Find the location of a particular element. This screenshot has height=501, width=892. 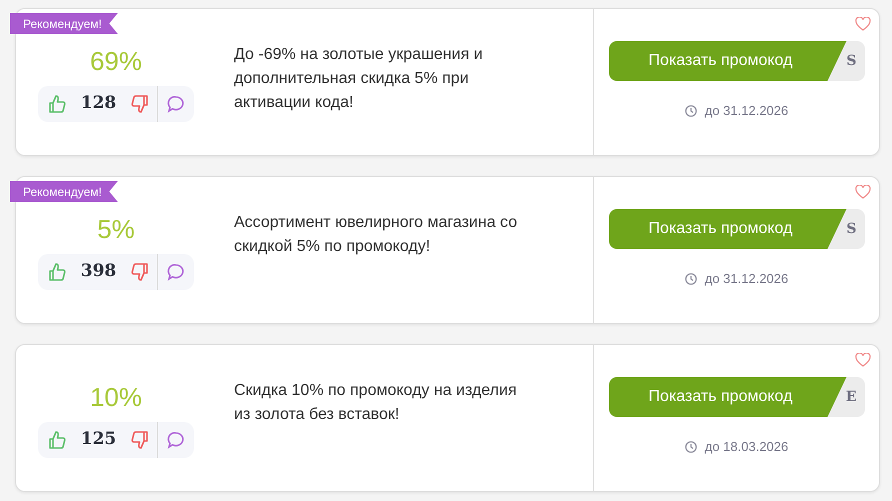

offer-description: До -69% на золотые украшения и дополнительная скидка 5% при активации кода! is located at coordinates (359, 79).